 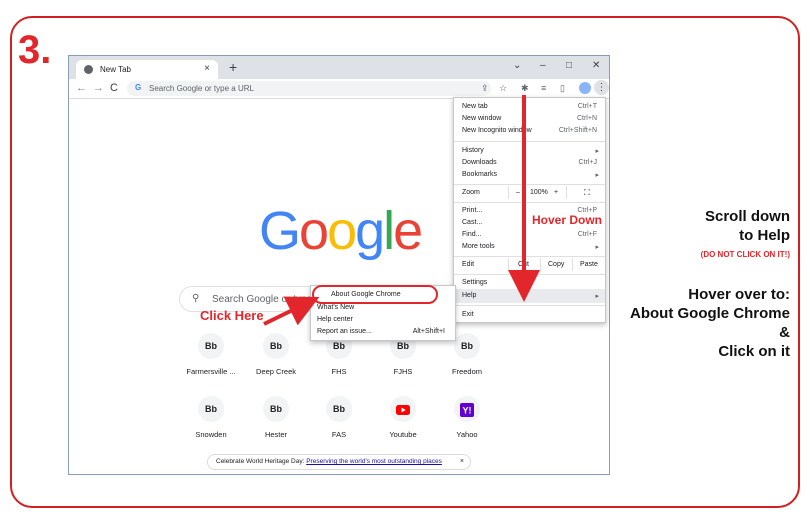 What do you see at coordinates (529, 107) in the screenshot?
I see `menu-item-new-tab: New tab Ctrl+T` at bounding box center [529, 107].